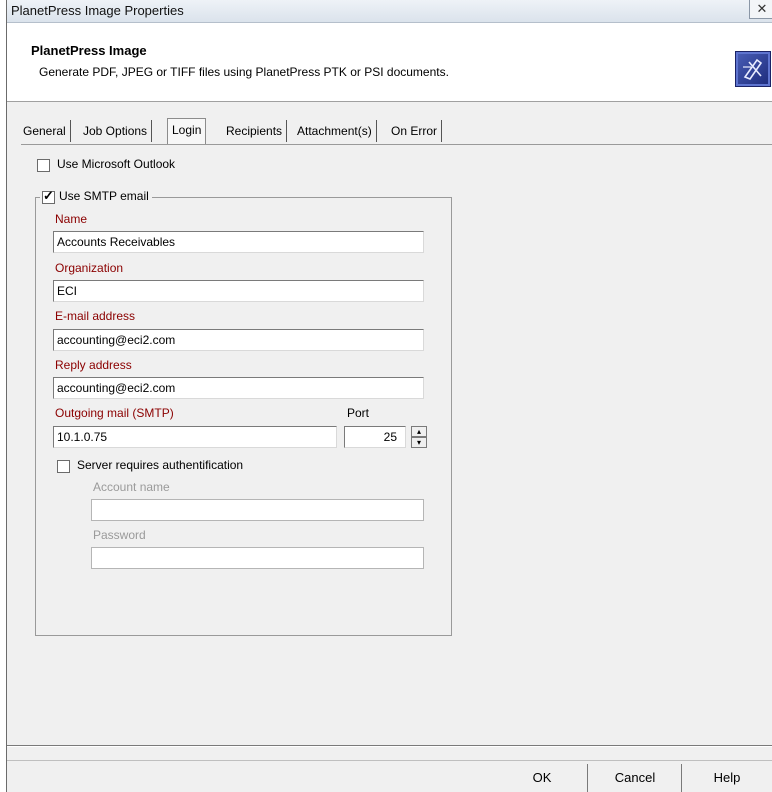 Image resolution: width=772 pixels, height=792 pixels. I want to click on port-spin-up-button: ▴, so click(419, 431).